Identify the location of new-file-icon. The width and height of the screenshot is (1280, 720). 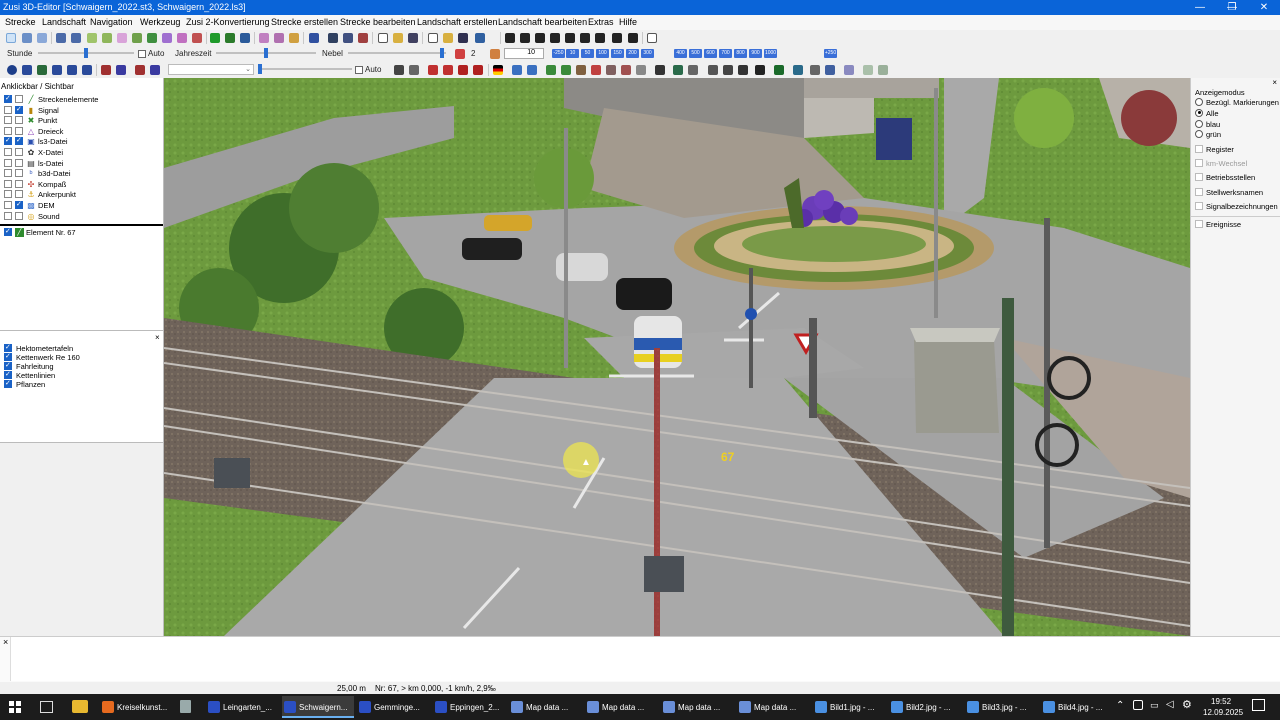
(383, 38).